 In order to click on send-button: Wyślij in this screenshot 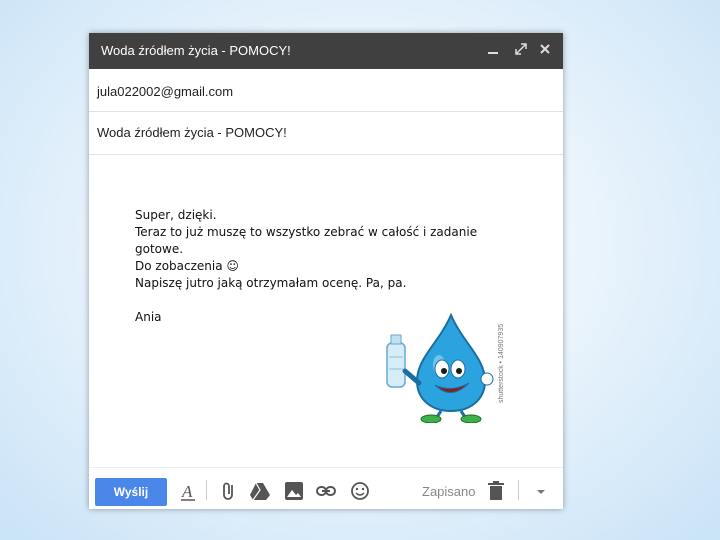, I will do `click(131, 492)`.